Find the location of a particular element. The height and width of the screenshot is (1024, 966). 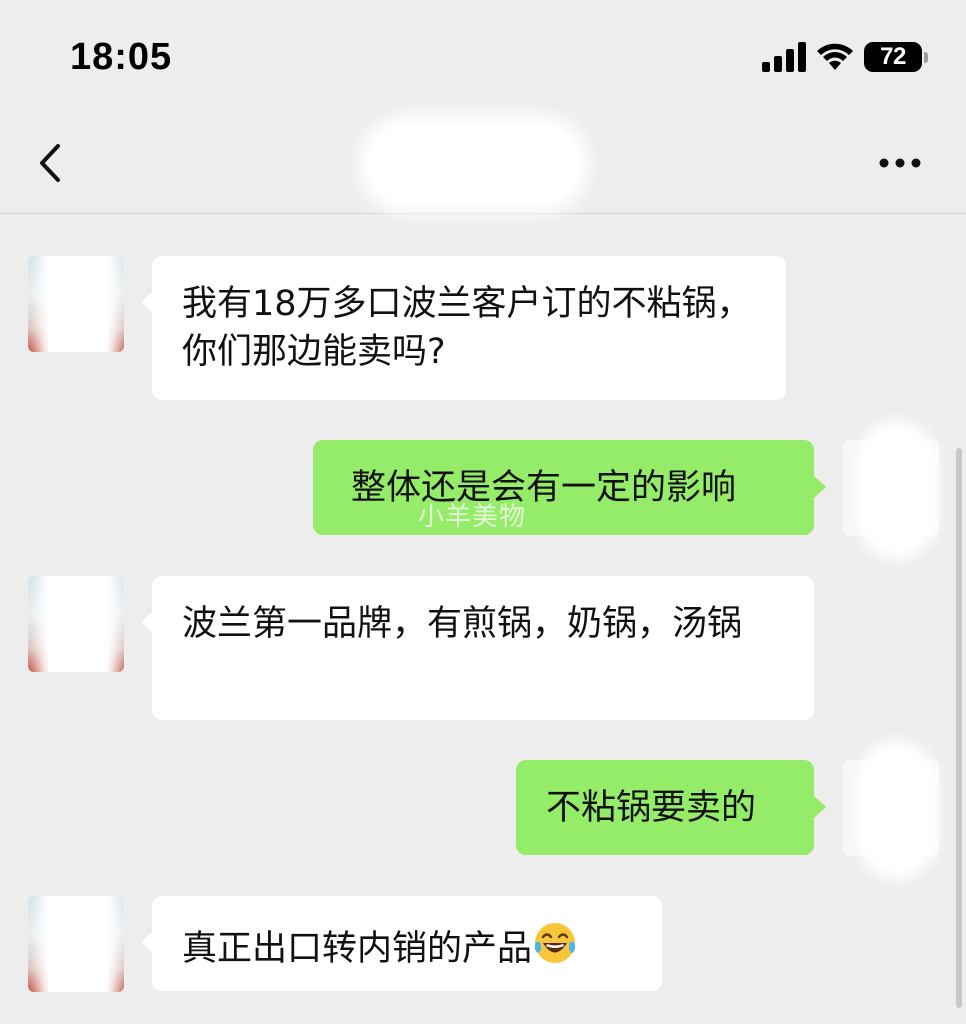

message-bubble: 波兰第一品牌，有煎锅，奶锅，汤锅 is located at coordinates (483, 648).